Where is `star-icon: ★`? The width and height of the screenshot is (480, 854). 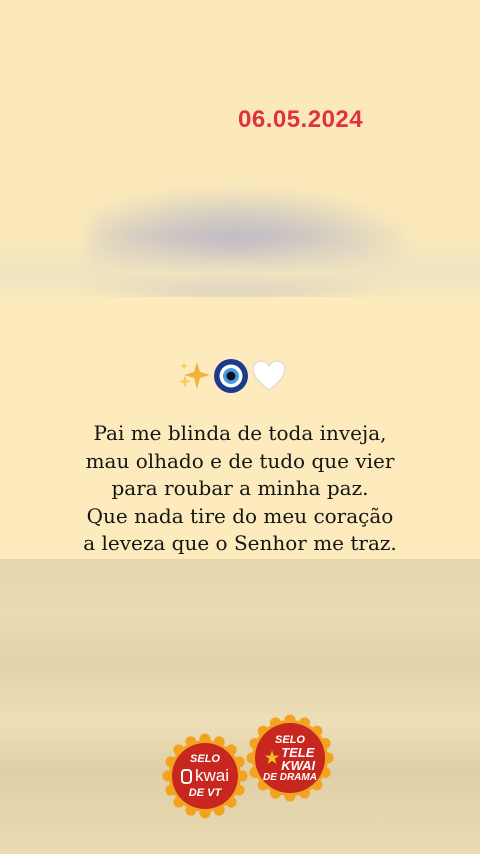
star-icon: ★ is located at coordinates (272, 758).